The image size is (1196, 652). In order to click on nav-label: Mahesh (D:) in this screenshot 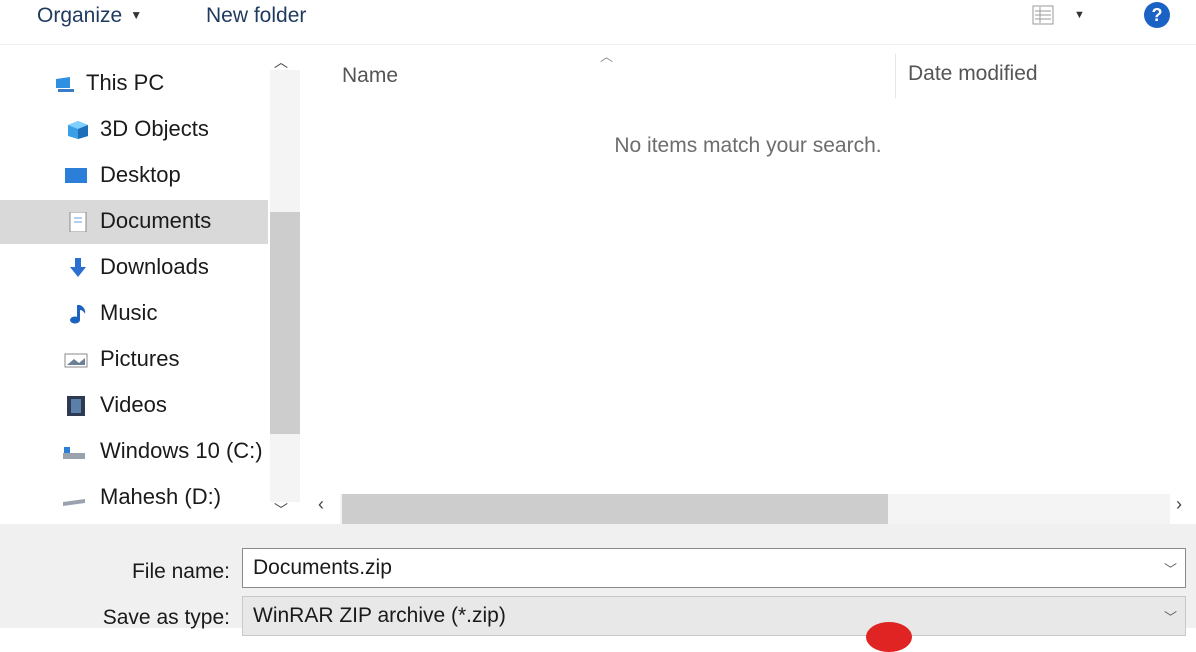, I will do `click(161, 496)`.